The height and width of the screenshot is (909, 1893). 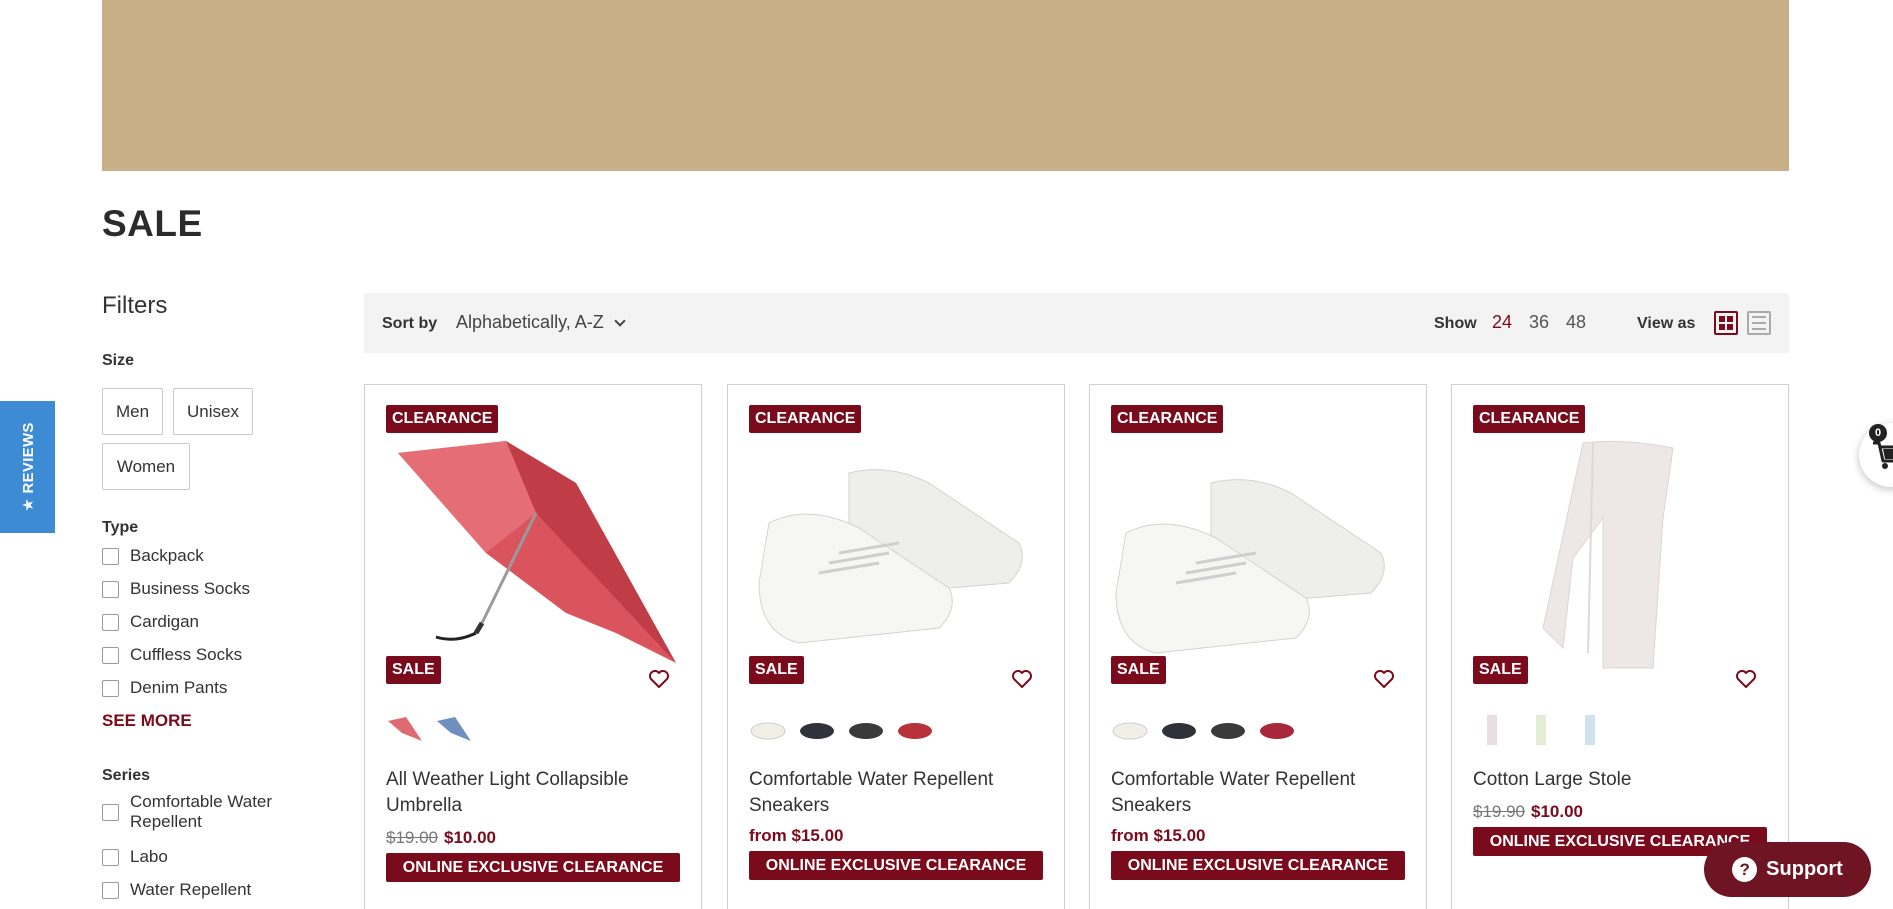 I want to click on compare-price: $19.00, so click(x=412, y=837).